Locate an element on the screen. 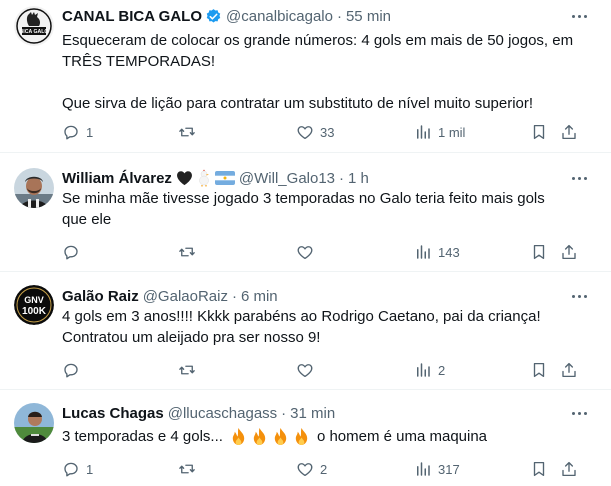  views-button: 143 is located at coordinates (437, 252).